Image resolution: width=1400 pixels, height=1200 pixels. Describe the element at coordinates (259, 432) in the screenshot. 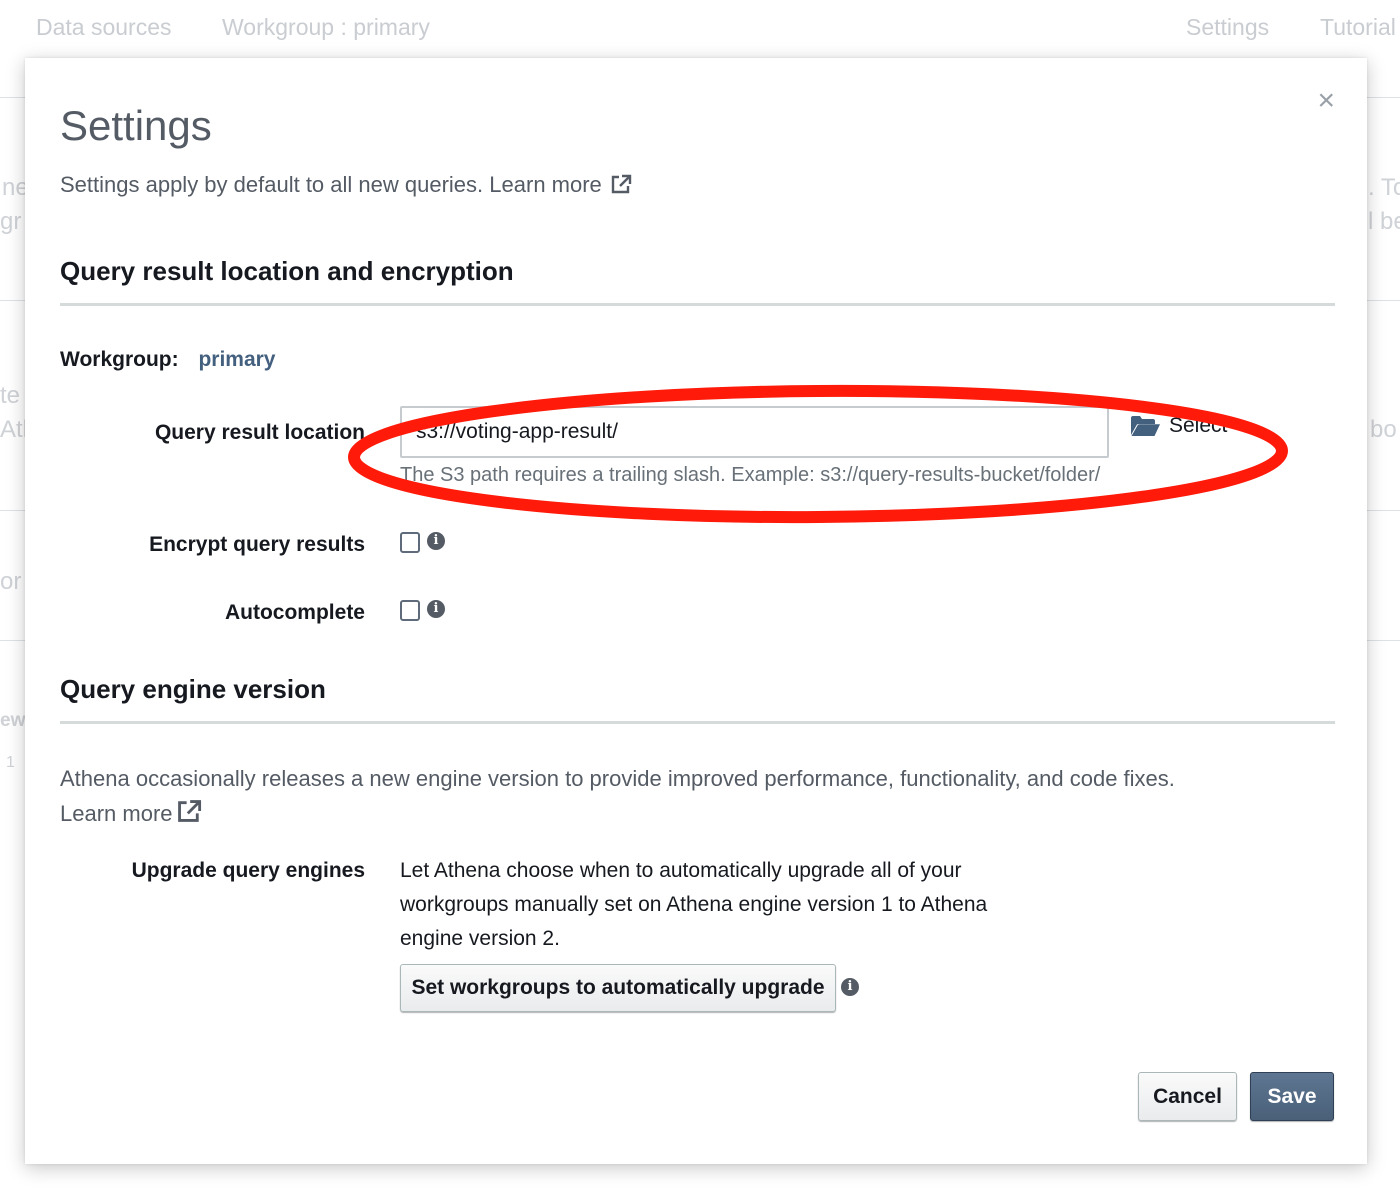

I see `query-result-location-label: Query result location` at that location.